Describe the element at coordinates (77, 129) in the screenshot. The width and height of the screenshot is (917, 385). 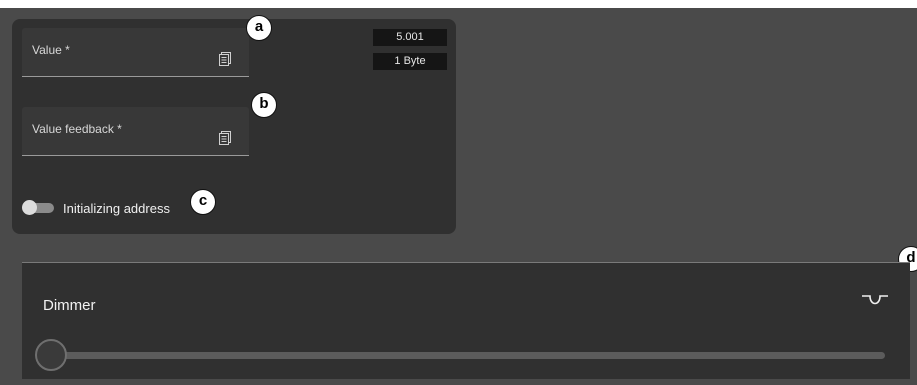
I see `value-feedback-field-label: Value feedback *` at that location.